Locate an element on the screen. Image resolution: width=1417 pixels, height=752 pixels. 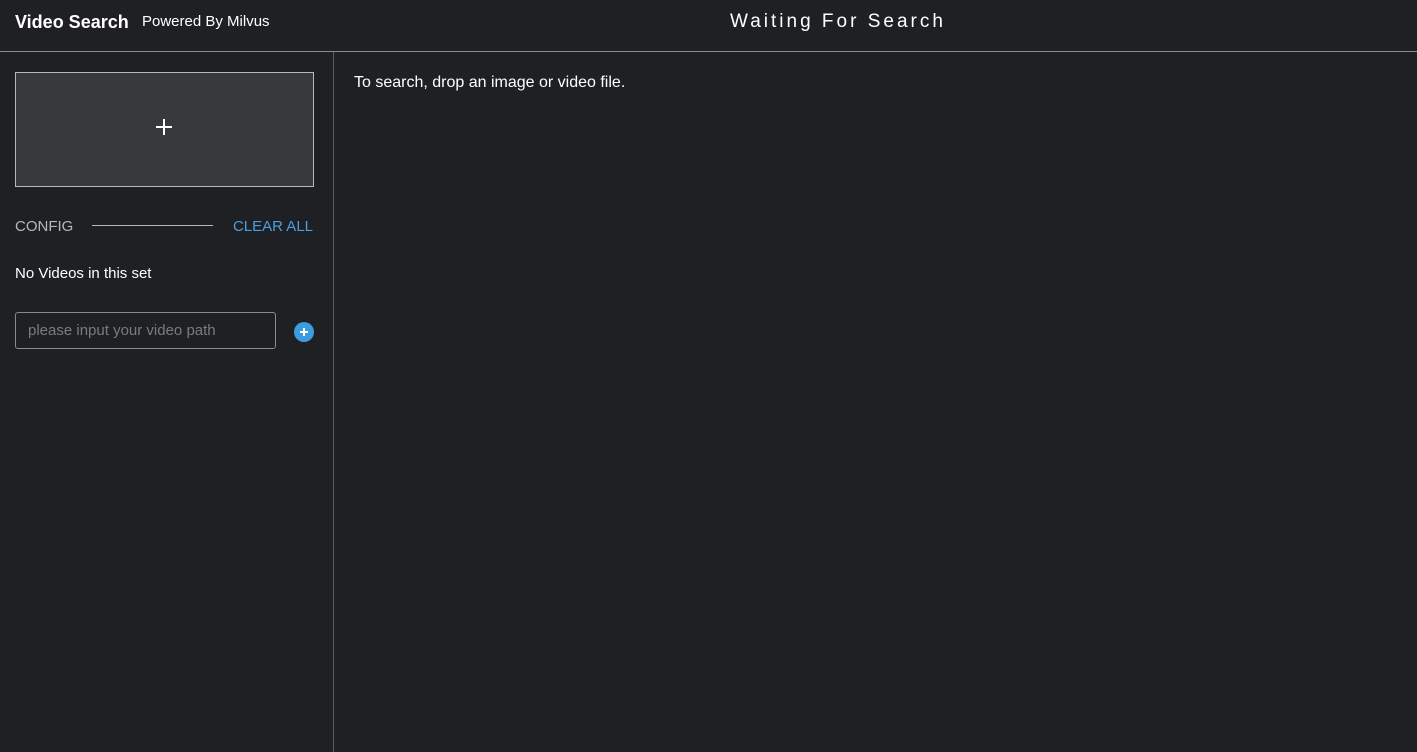
config-label: CONFIG is located at coordinates (44, 226).